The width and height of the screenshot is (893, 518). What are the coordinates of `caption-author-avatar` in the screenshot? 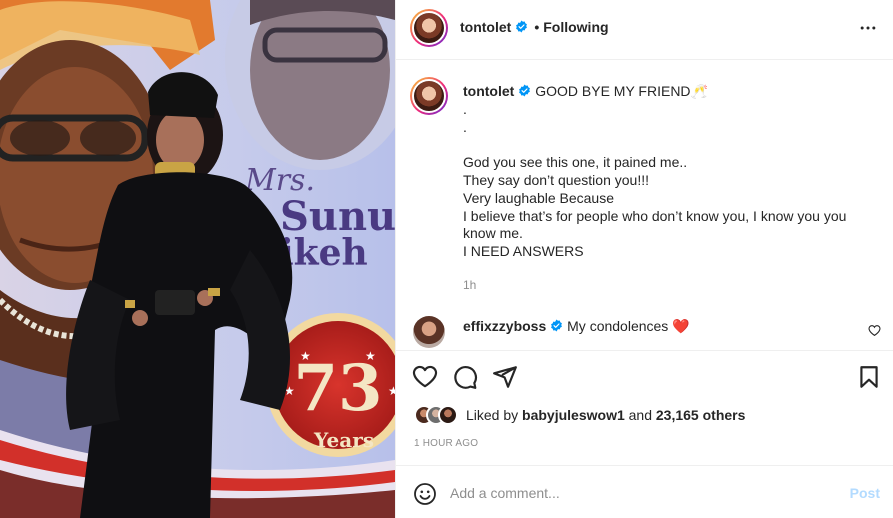 It's located at (429, 96).